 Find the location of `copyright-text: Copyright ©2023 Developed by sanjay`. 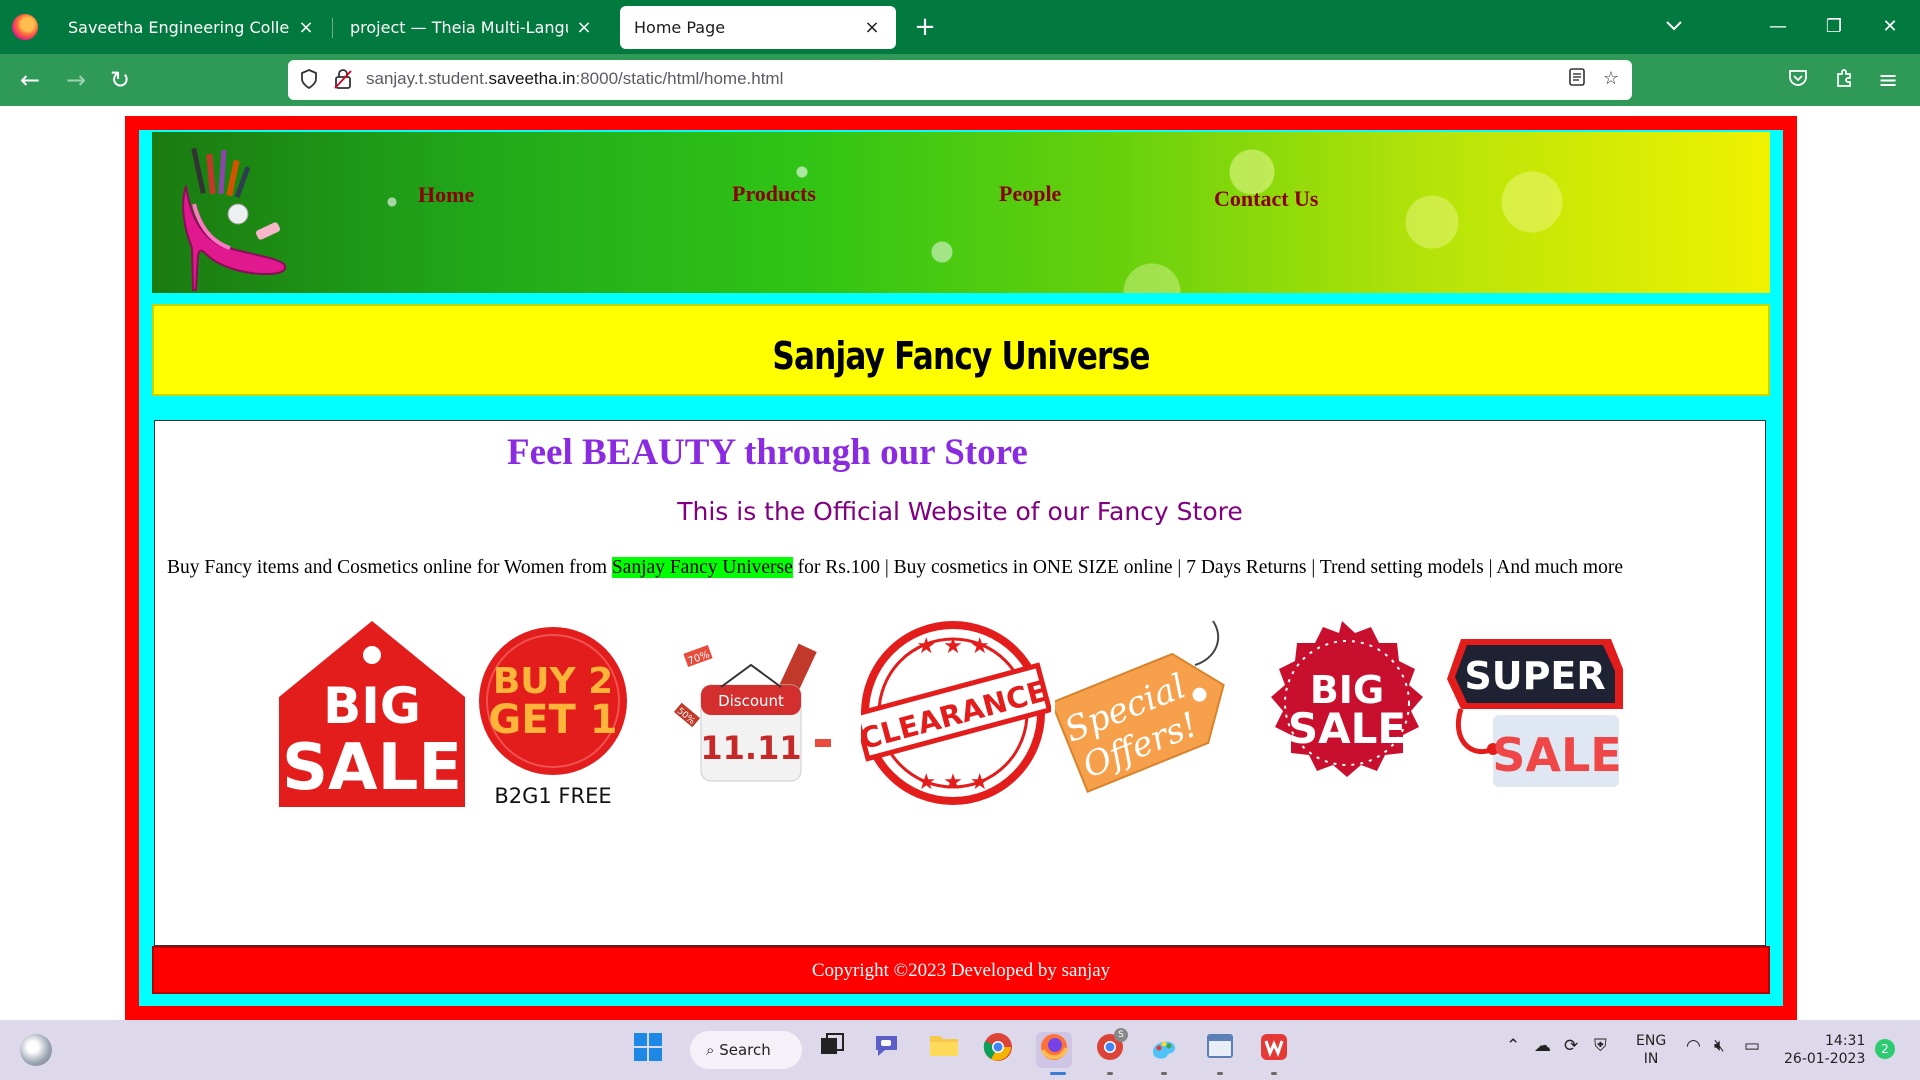

copyright-text: Copyright ©2023 Developed by sanjay is located at coordinates (961, 970).